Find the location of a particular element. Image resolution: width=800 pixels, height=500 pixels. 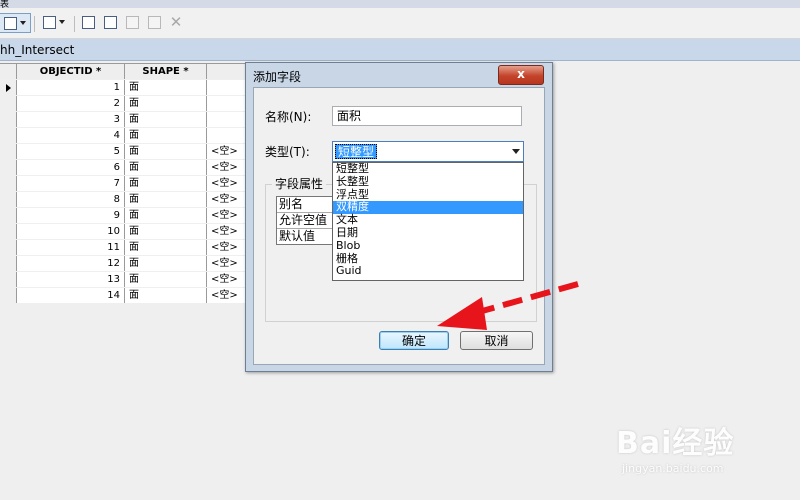

arrow-head is located at coordinates (462, 313).